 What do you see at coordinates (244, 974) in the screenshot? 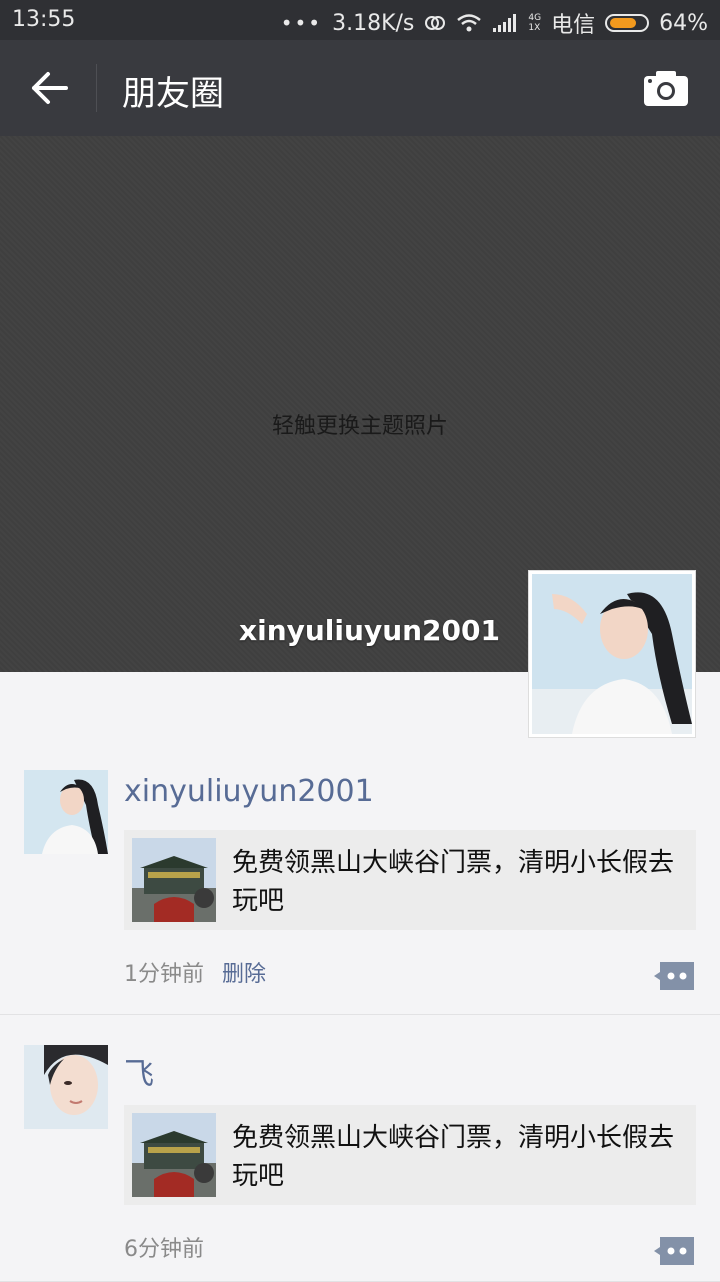
I see `delete-button: 删除` at bounding box center [244, 974].